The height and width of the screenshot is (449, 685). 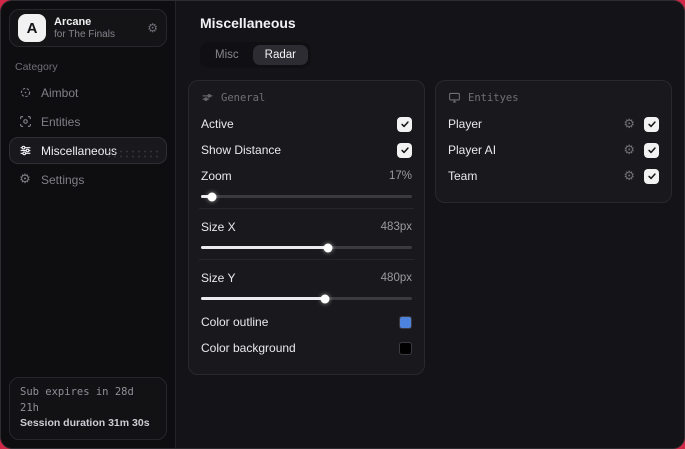 I want to click on toggle-label: Show Distance, so click(x=241, y=150).